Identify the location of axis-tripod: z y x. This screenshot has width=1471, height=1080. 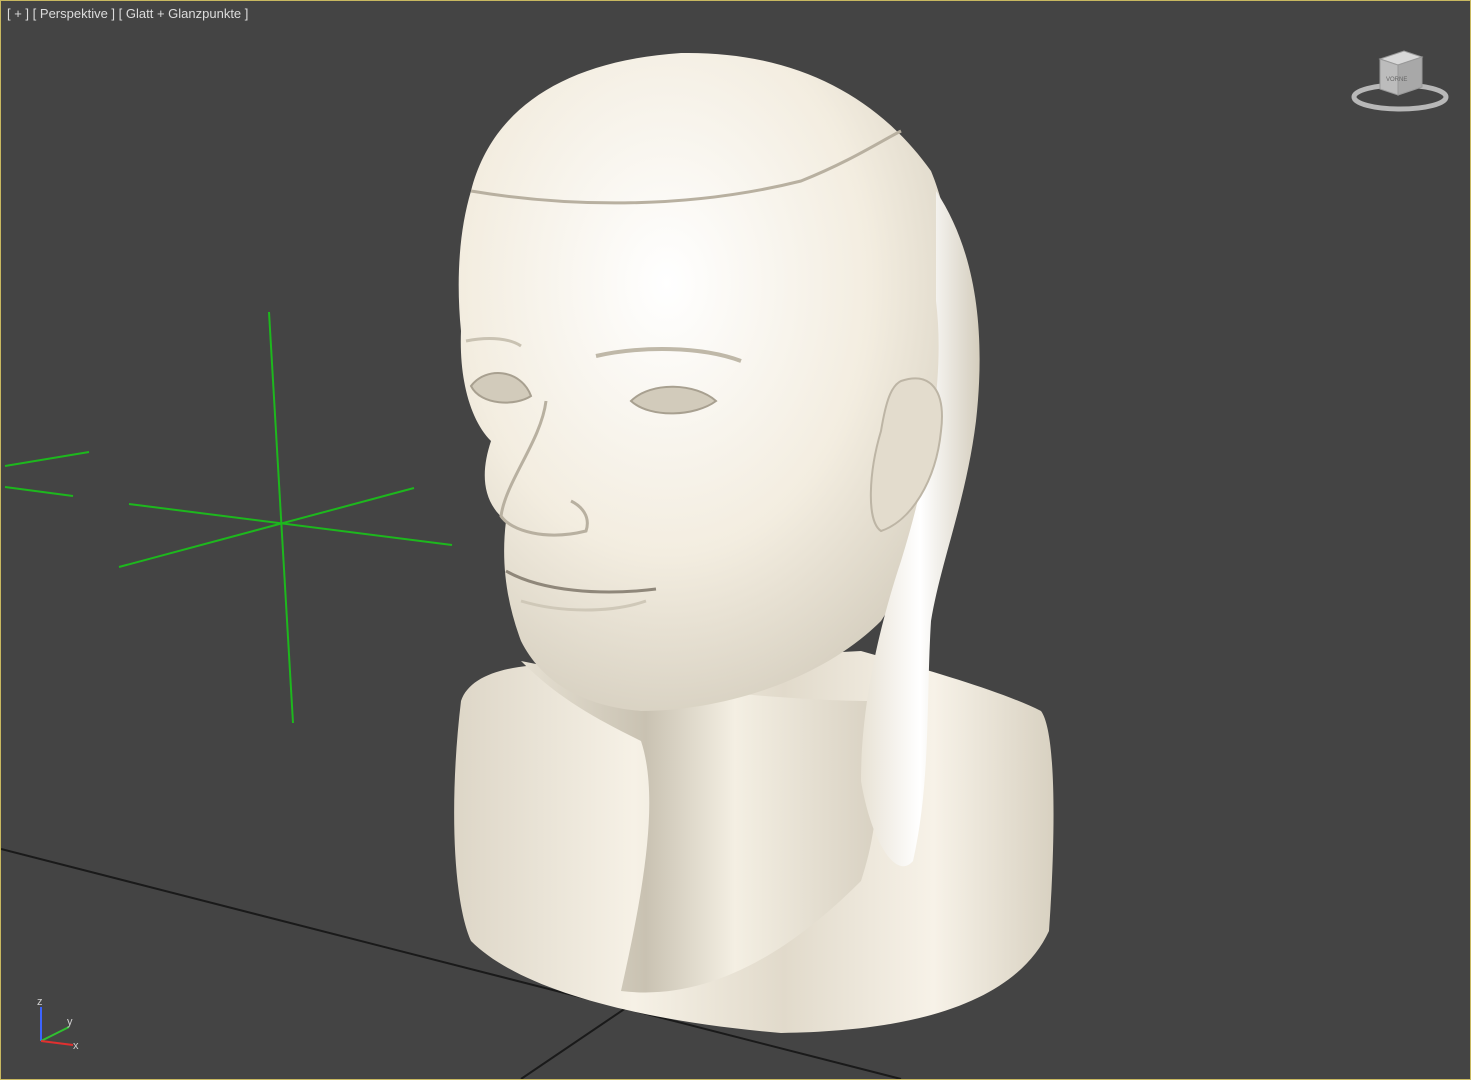
(58, 1024).